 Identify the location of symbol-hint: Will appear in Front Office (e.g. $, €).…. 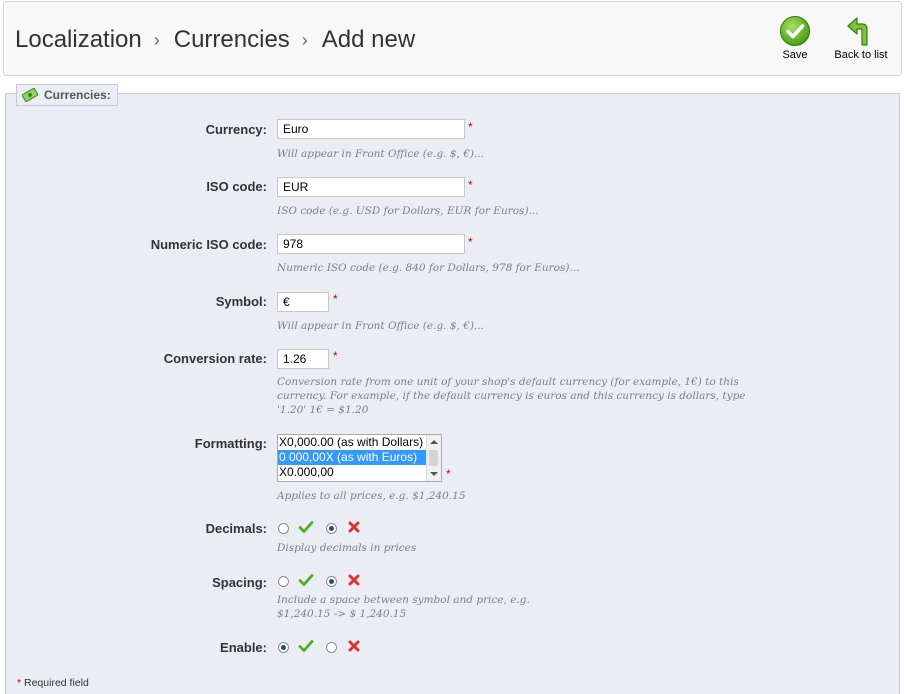
(380, 326).